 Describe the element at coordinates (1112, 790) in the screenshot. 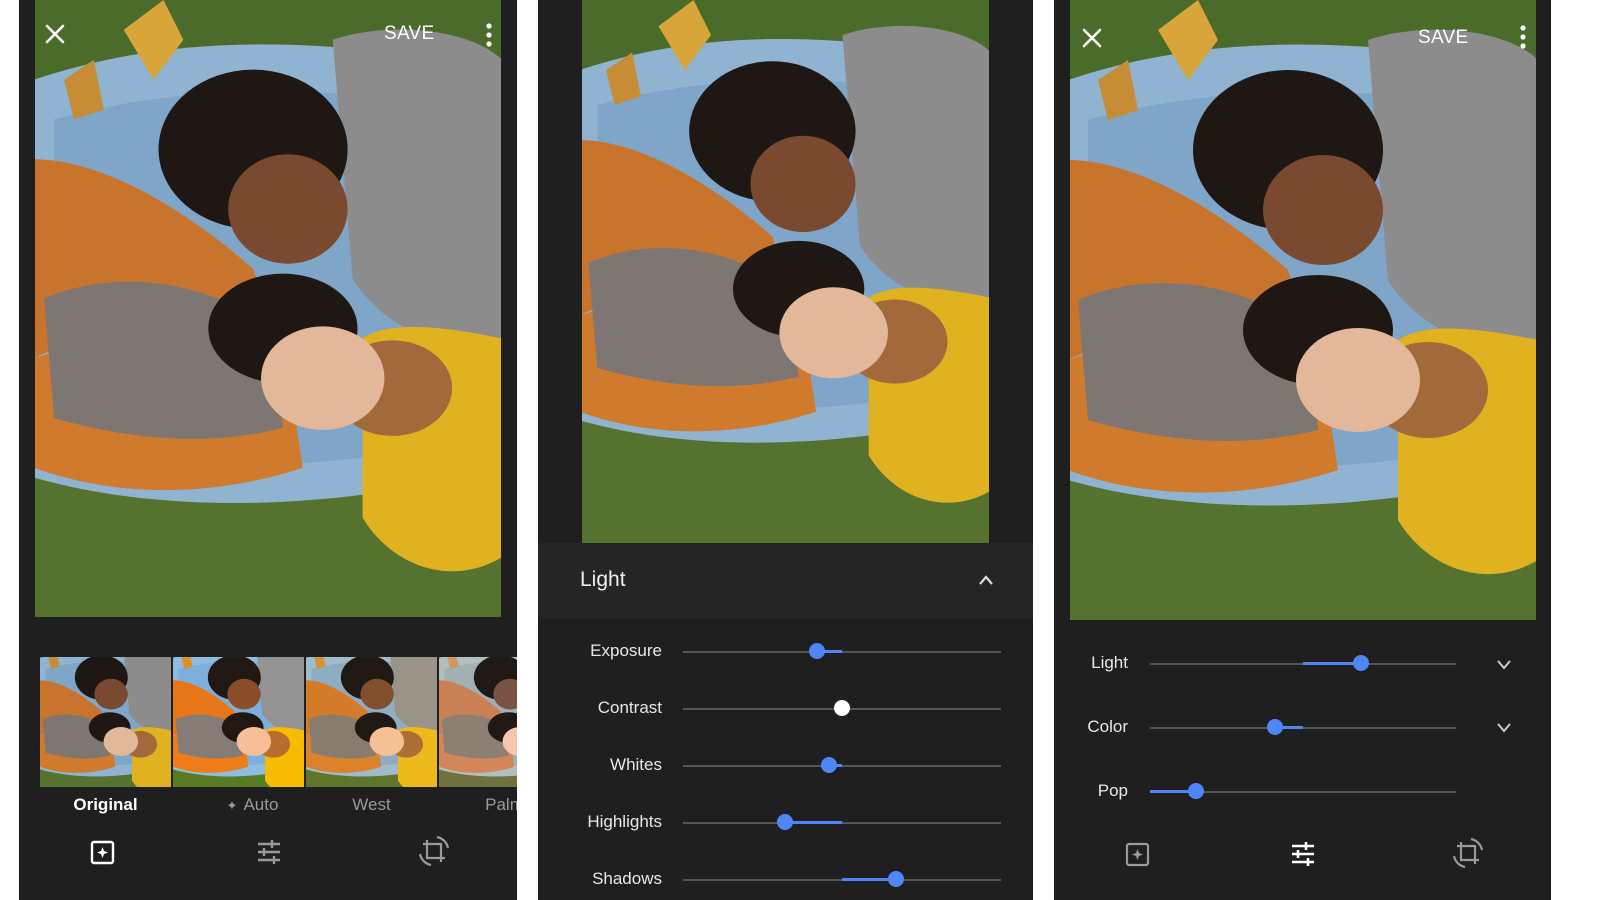

I see `slider-label: Pop` at that location.